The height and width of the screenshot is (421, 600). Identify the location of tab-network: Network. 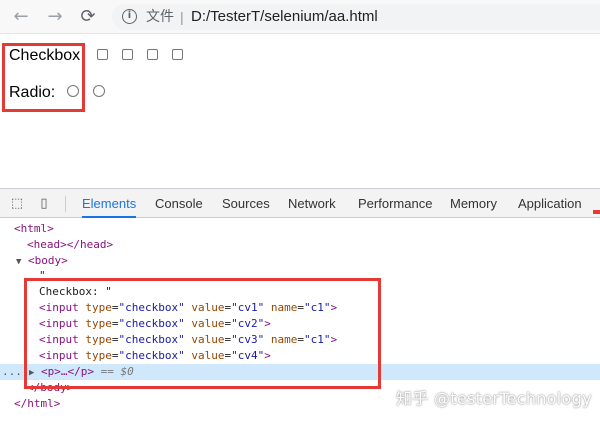
(312, 203).